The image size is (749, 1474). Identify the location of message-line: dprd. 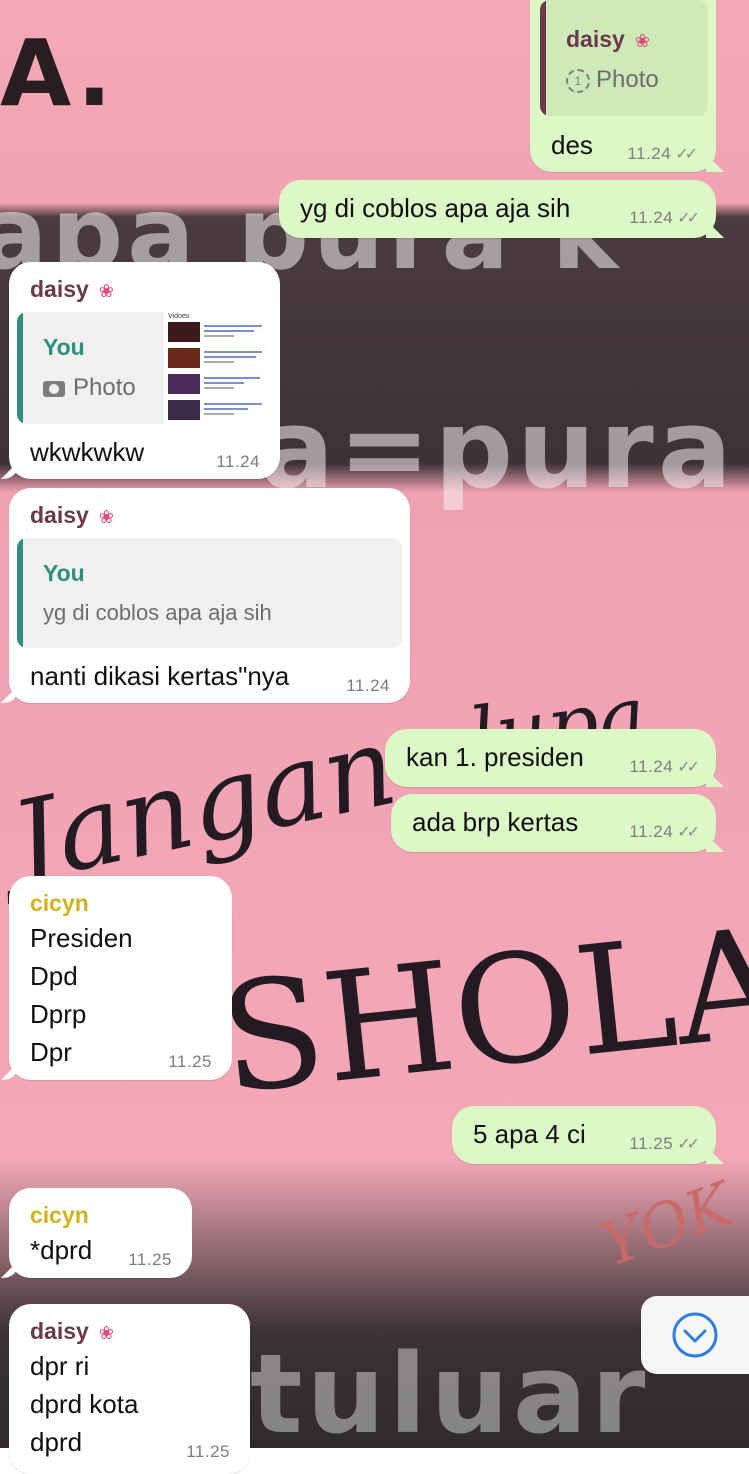
(56, 1442).